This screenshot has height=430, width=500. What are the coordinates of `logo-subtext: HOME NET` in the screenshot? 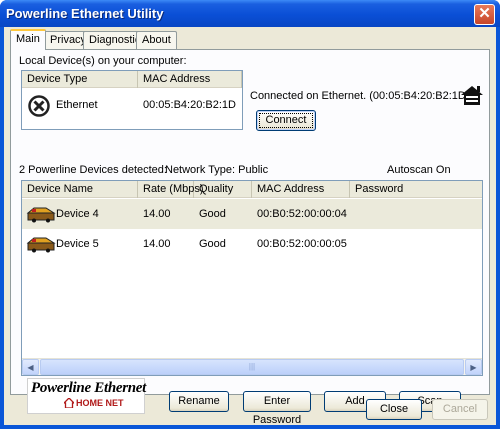 It's located at (100, 403).